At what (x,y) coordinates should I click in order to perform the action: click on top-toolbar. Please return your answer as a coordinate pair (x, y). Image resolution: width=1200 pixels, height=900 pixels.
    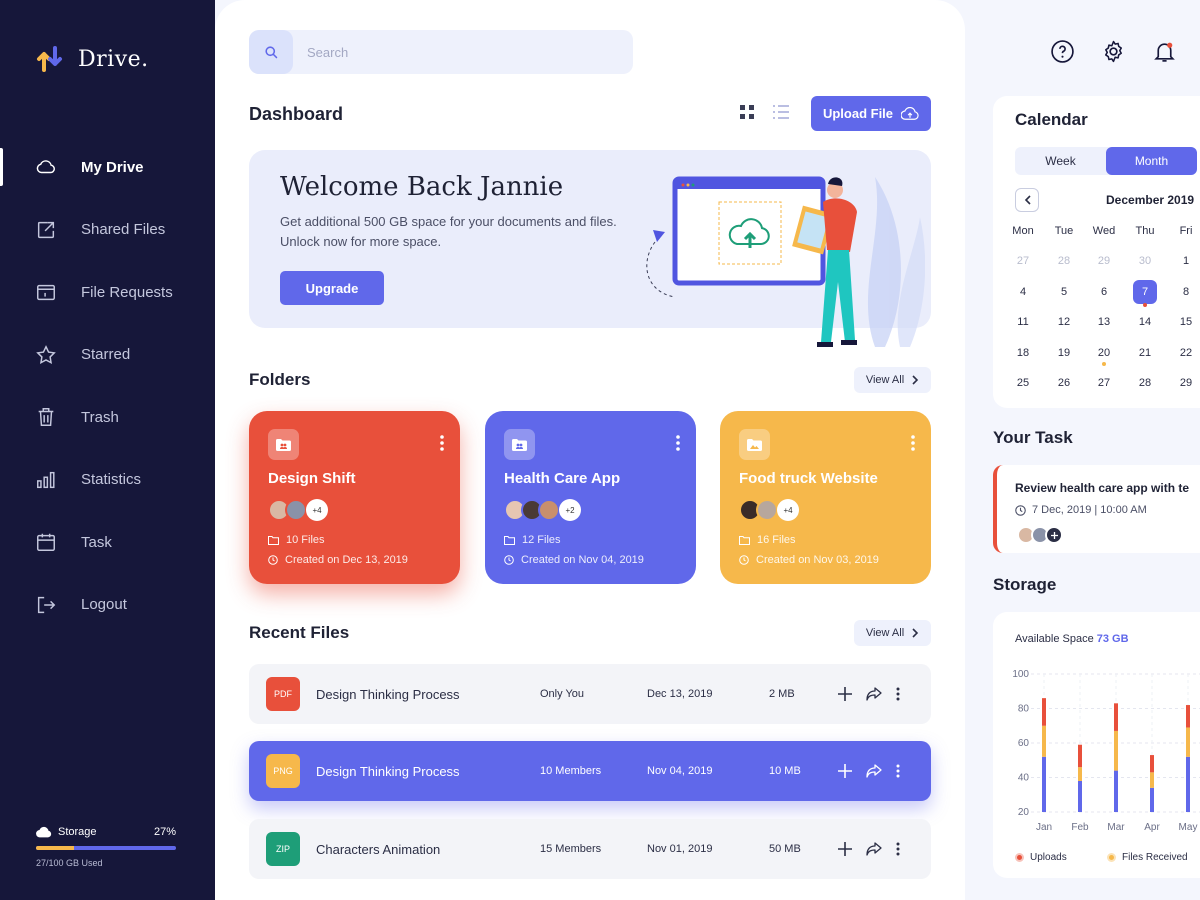
    Looking at the image, I should click on (1113, 51).